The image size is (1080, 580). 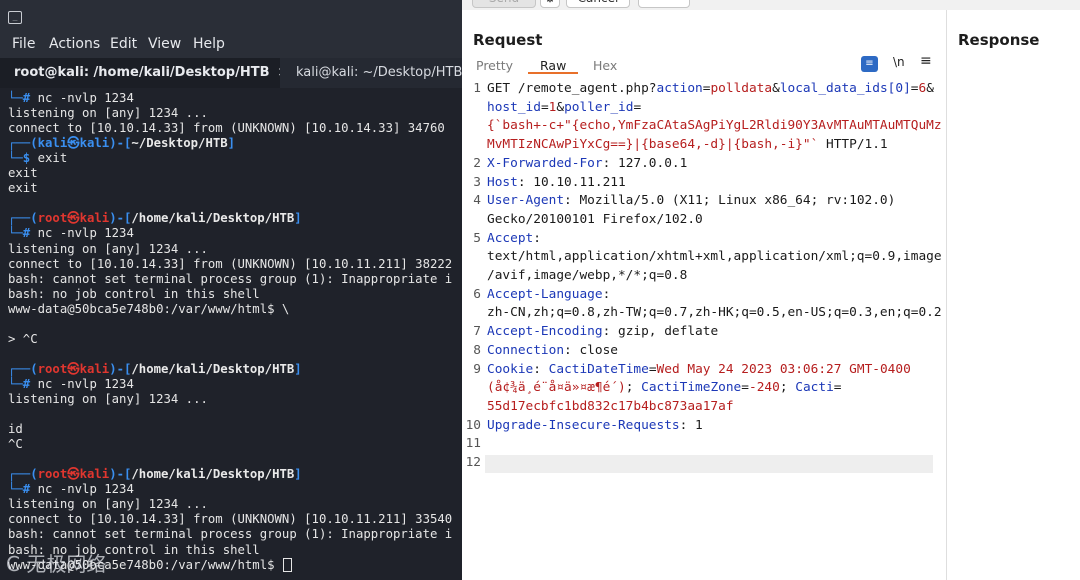 I want to click on request-line: Upgrade-Insecure-Requests: 1, so click(x=595, y=425).